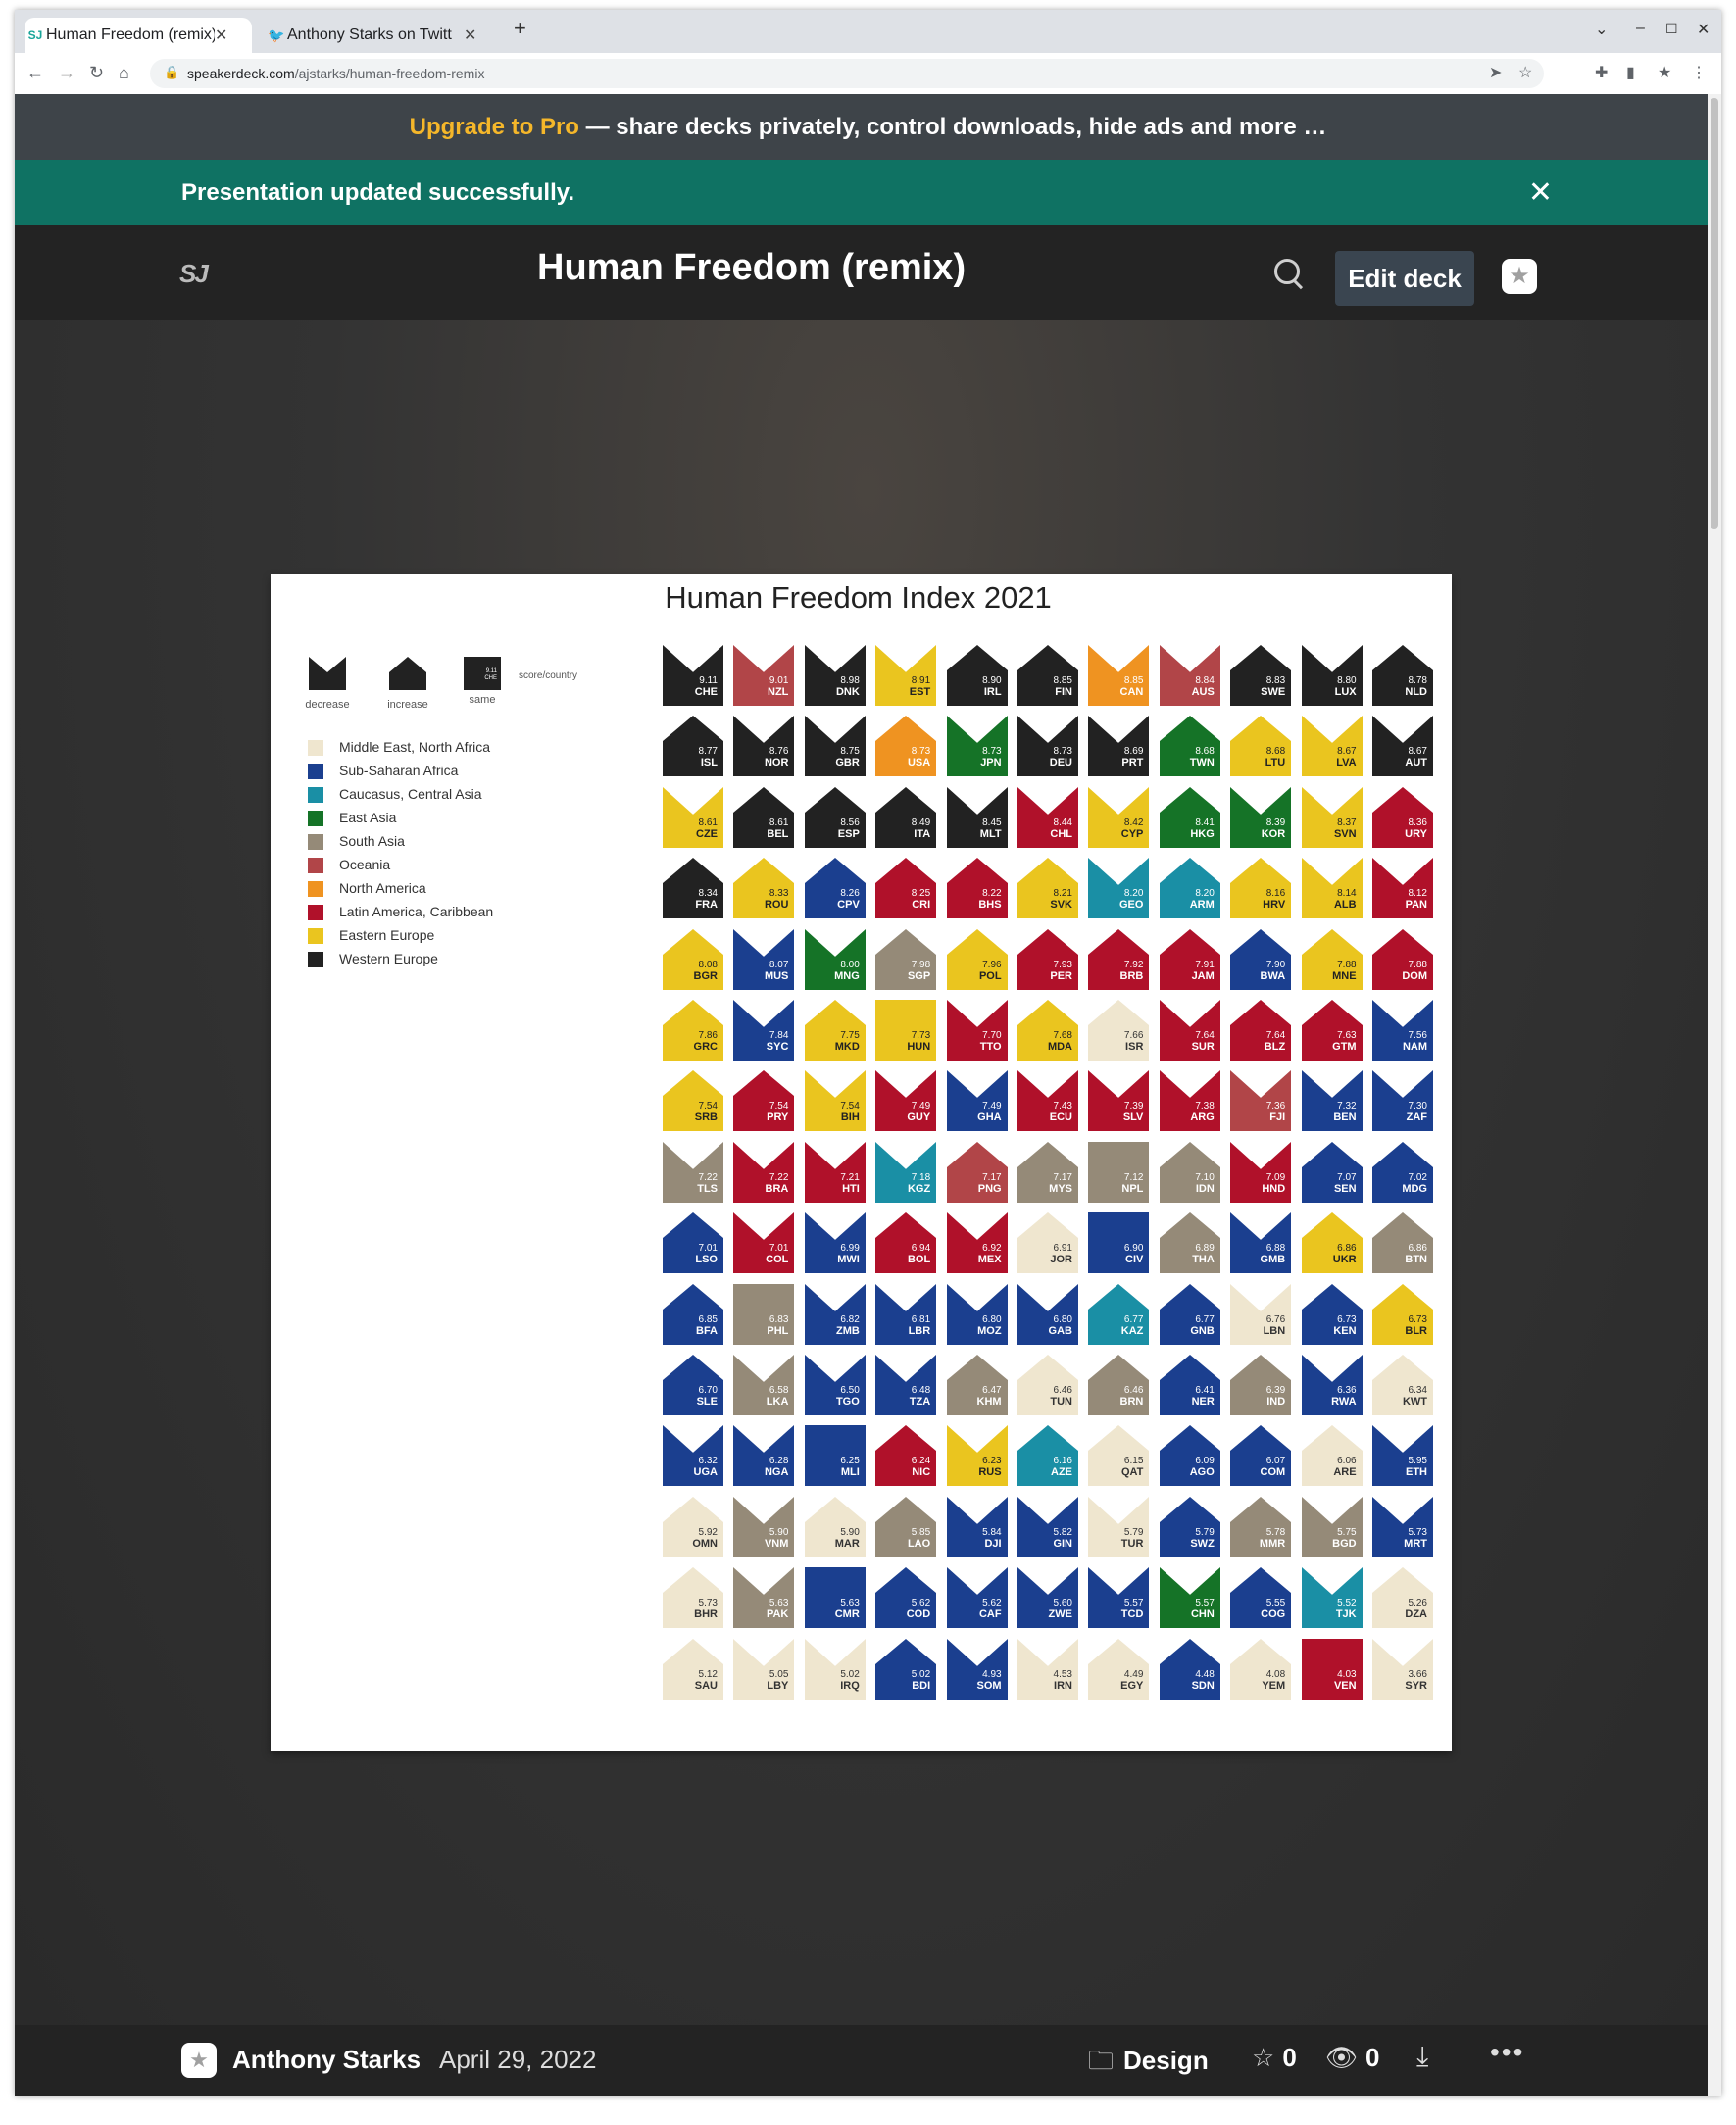  I want to click on more-icon: •••, so click(1507, 2052).